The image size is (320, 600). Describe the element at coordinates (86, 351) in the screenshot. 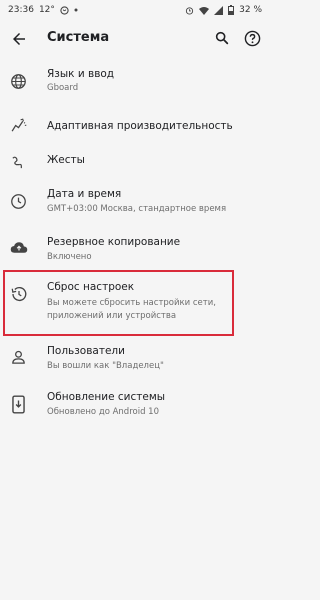

I see `settings-item-title: Пользователи` at that location.